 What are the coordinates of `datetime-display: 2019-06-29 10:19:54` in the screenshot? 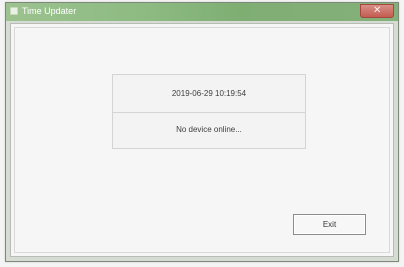 It's located at (209, 94).